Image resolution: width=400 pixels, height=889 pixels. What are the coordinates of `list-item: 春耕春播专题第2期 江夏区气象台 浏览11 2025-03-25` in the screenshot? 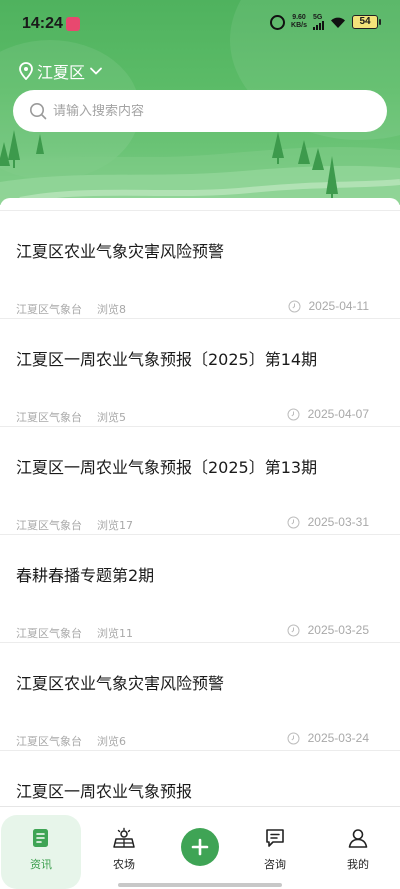 It's located at (200, 588).